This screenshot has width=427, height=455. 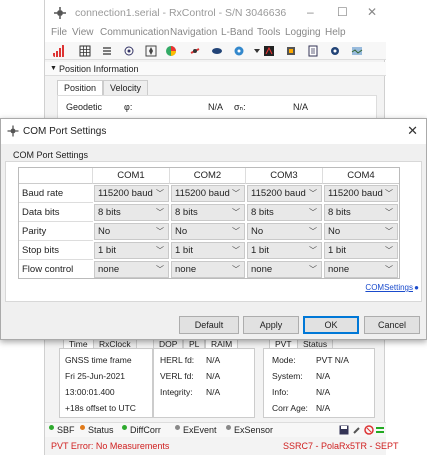 What do you see at coordinates (331, 325) in the screenshot?
I see `ok-button: OK` at bounding box center [331, 325].